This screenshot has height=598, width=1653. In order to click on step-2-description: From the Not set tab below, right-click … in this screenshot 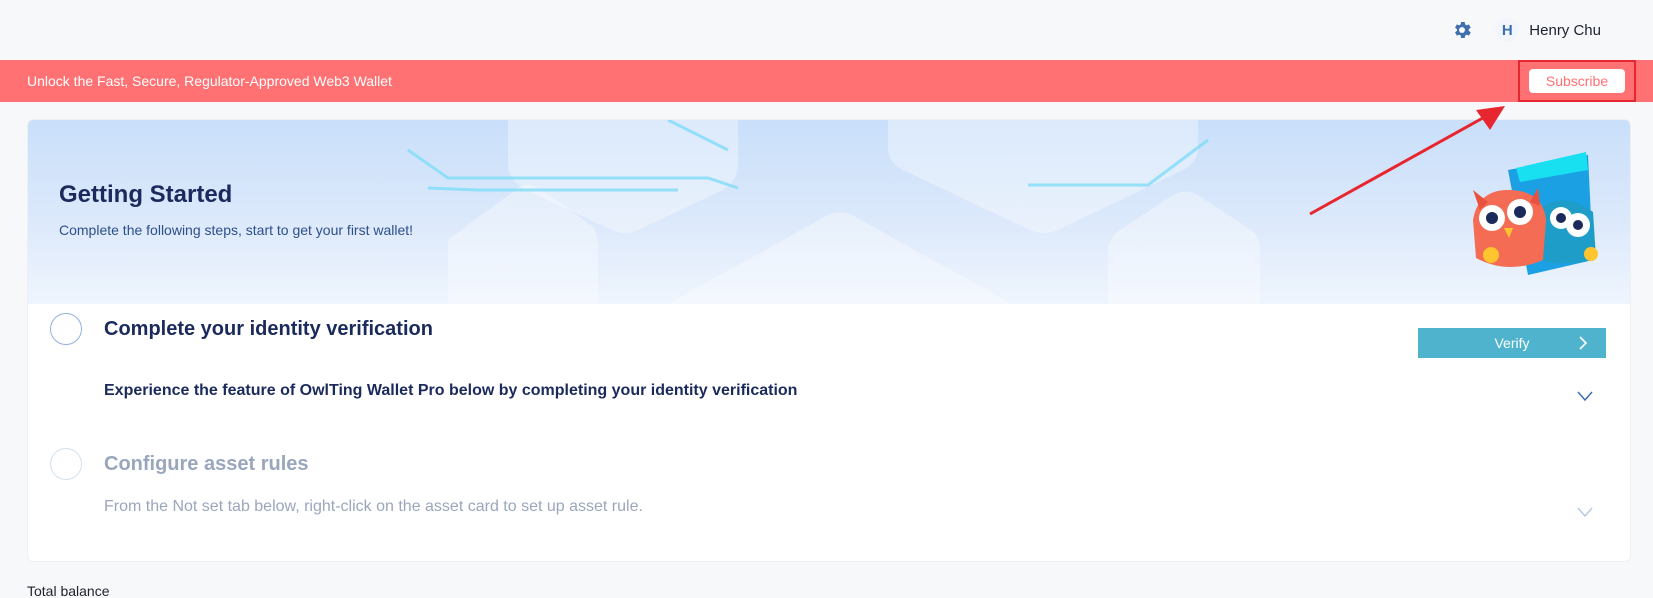, I will do `click(373, 506)`.